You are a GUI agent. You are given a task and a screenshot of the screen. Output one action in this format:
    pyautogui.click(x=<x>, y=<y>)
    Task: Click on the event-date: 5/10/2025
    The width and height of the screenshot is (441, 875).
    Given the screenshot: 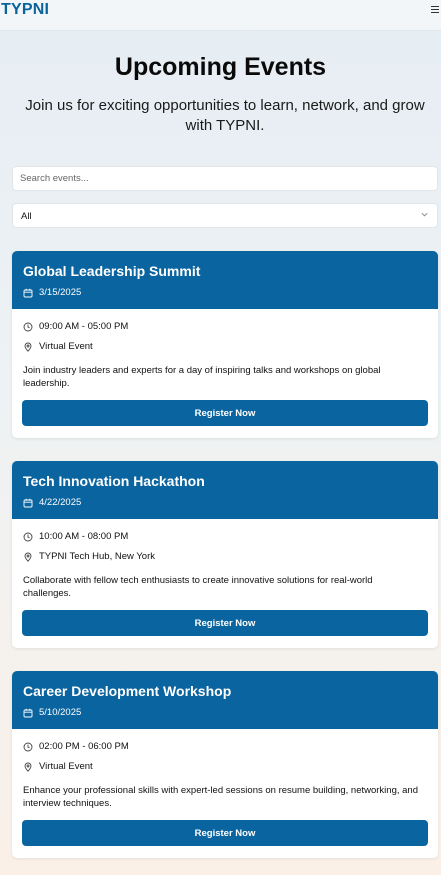 What is the action you would take?
    pyautogui.click(x=60, y=712)
    